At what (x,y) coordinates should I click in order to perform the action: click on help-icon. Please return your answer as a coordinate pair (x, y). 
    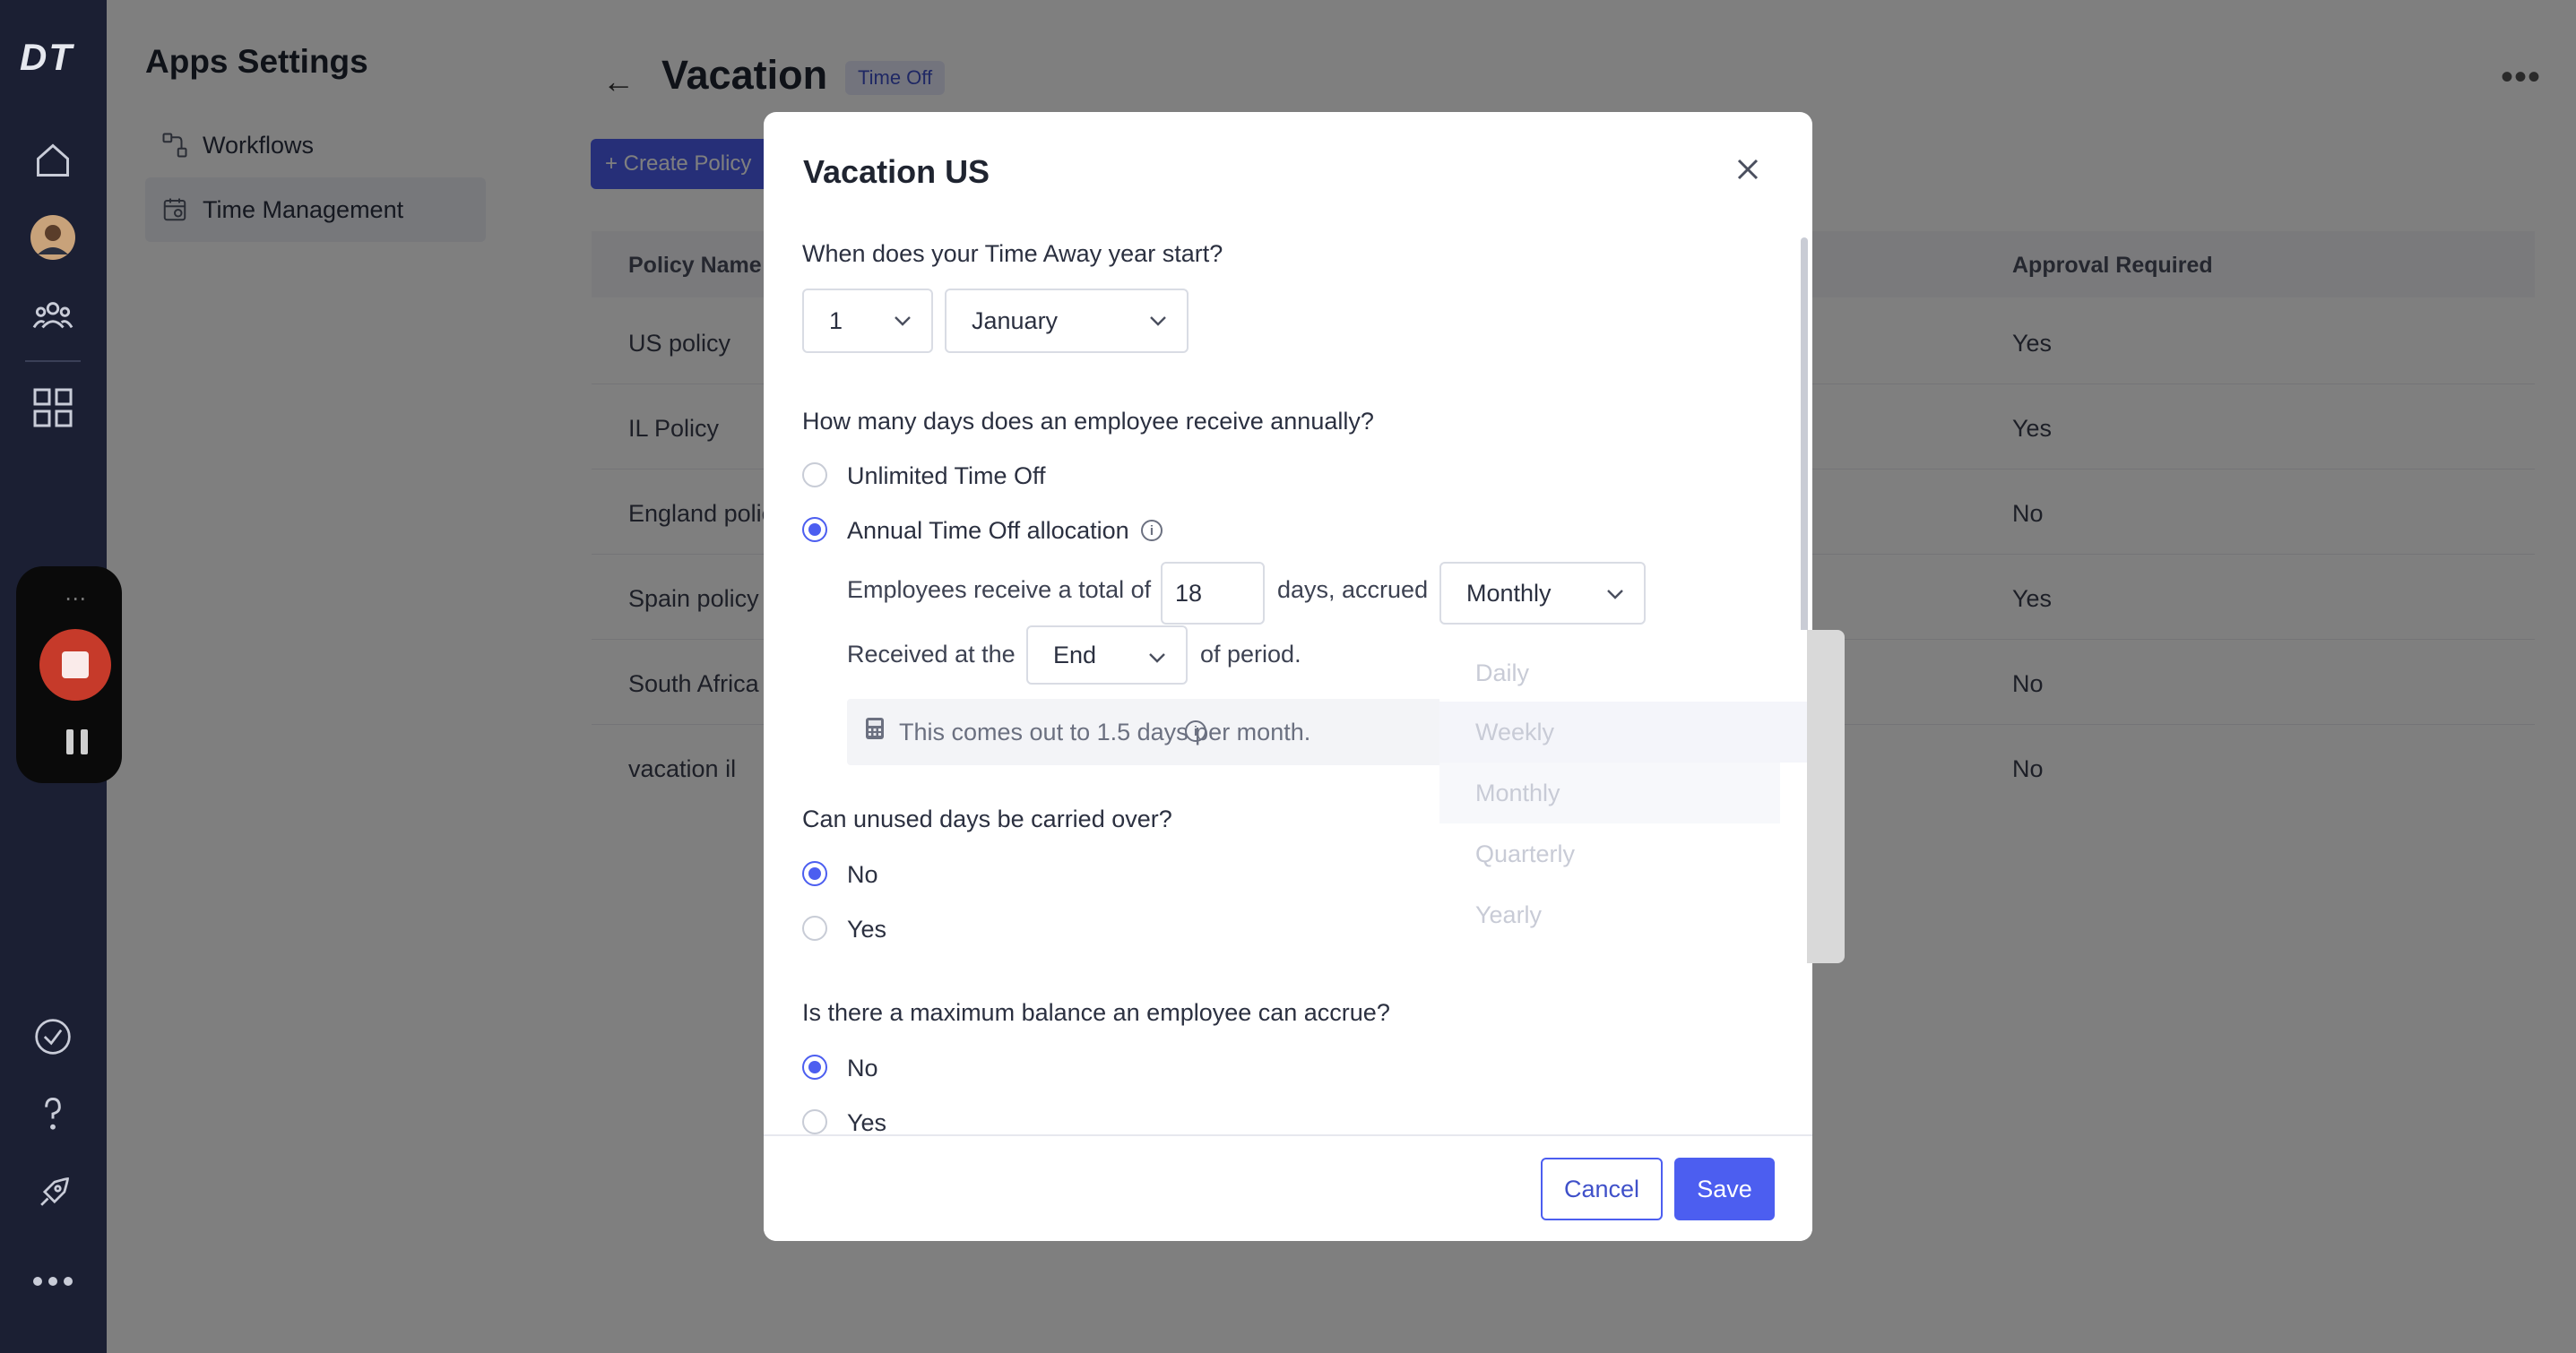
    Looking at the image, I should click on (53, 1114).